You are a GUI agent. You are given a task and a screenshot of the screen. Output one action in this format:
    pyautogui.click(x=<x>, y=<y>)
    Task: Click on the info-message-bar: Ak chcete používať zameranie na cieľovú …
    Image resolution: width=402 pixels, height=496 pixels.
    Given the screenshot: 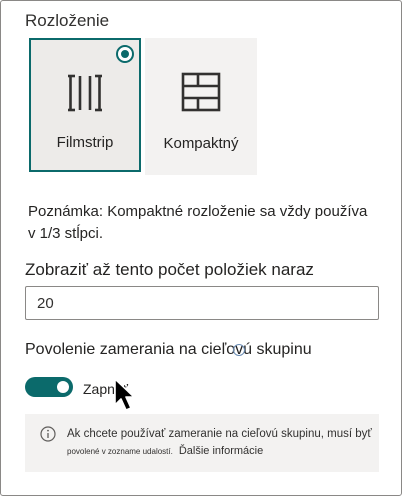 What is the action you would take?
    pyautogui.click(x=202, y=443)
    